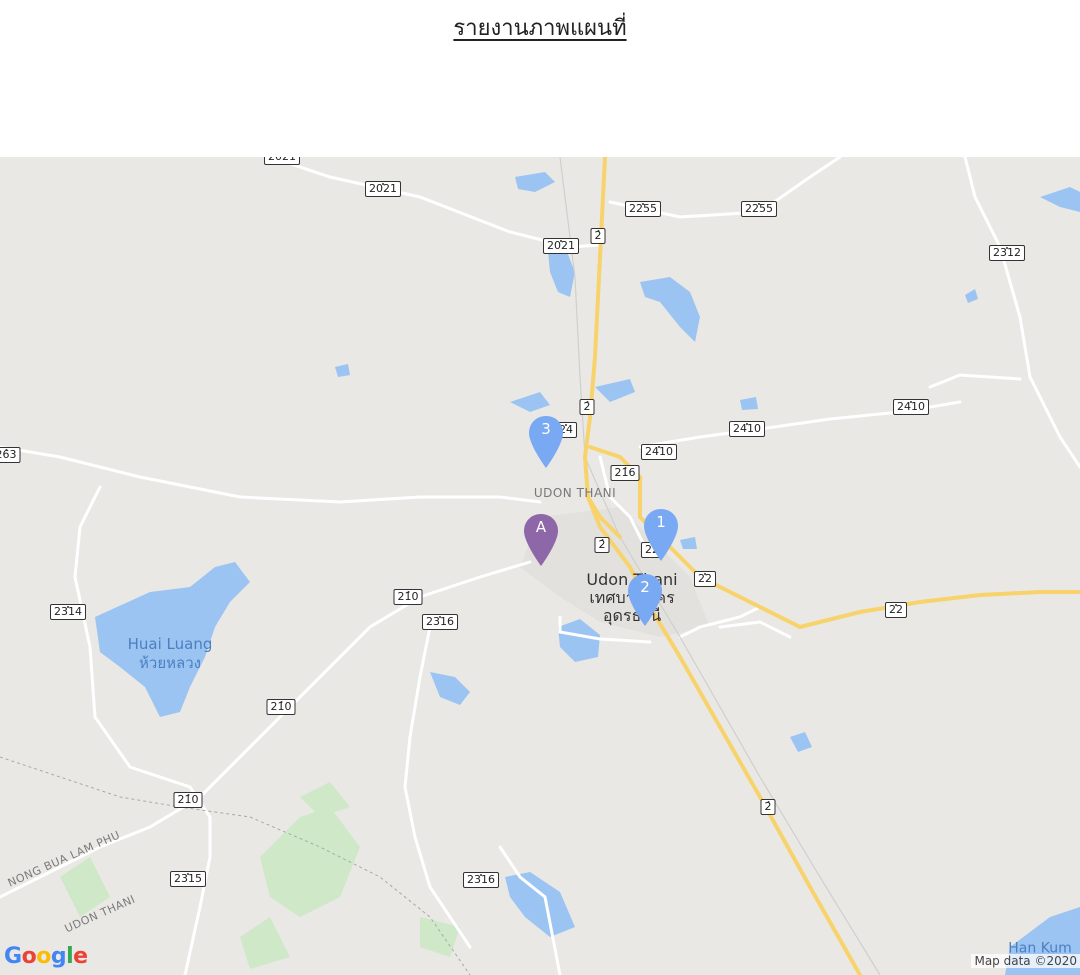 This screenshot has width=1080, height=975. I want to click on reservoir-label-en: Huai Luang, so click(170, 644).